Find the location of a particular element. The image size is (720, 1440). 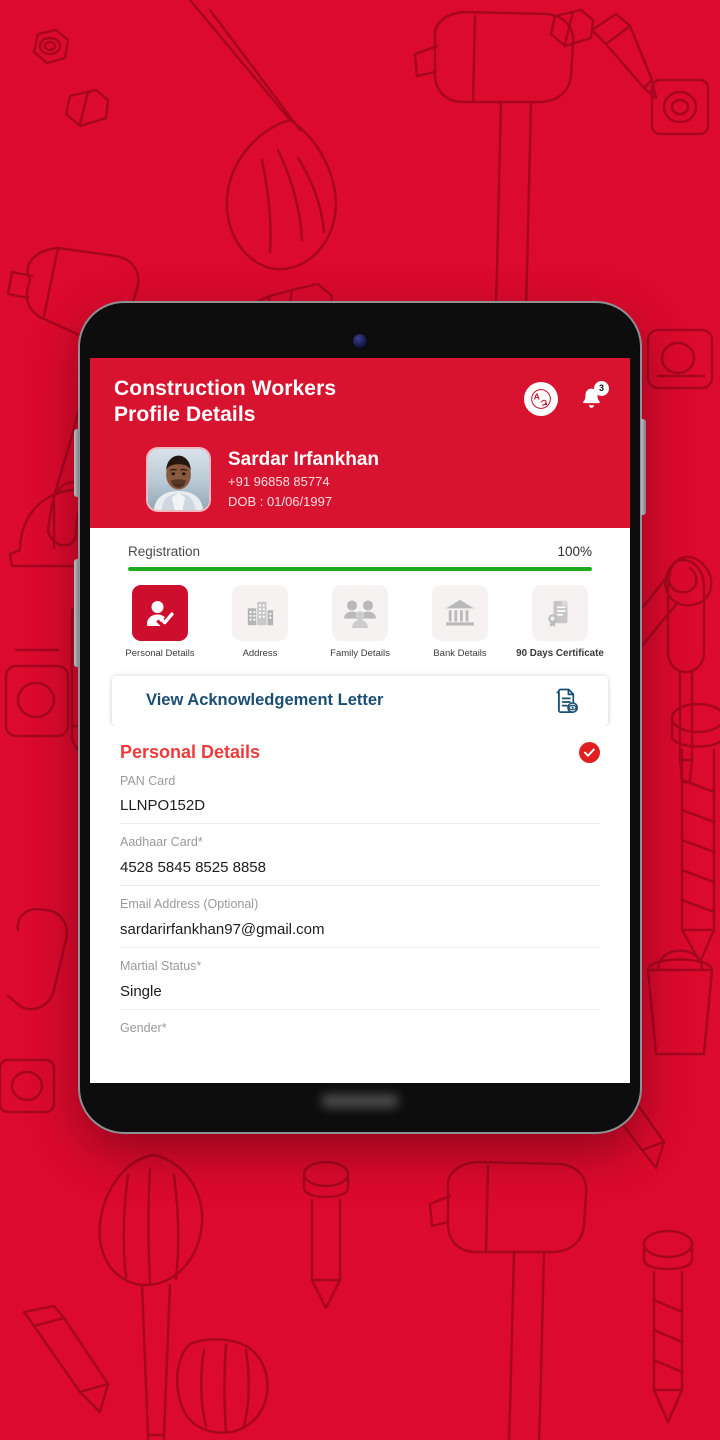

progress-label: Registration is located at coordinates (164, 551).